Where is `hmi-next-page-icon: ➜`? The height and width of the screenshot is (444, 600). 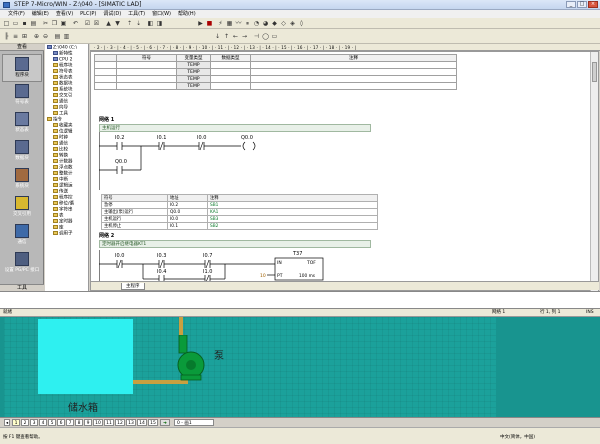
hmi-next-page-icon: ➜ is located at coordinates (165, 422).